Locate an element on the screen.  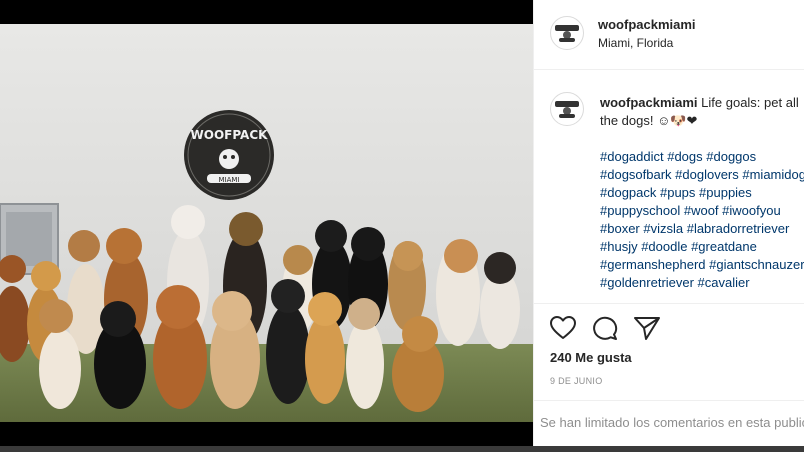
post-date: 9 DE JUNIO is located at coordinates (576, 381).